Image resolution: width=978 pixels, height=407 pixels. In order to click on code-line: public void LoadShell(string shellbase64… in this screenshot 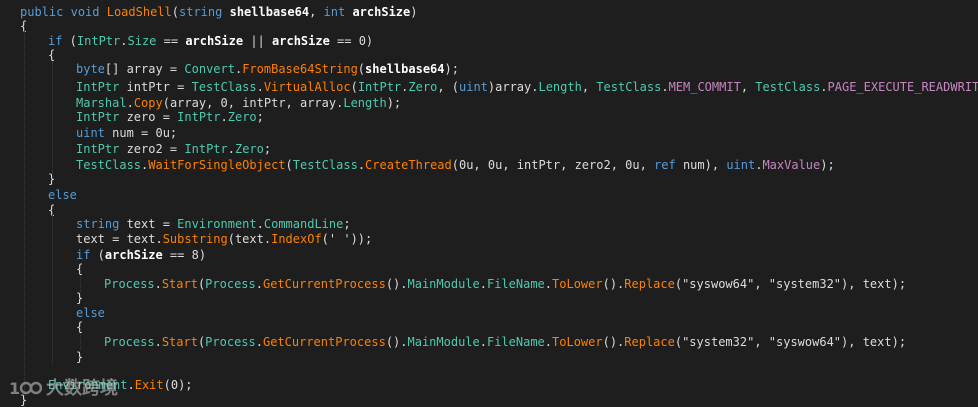, I will do `click(218, 12)`.